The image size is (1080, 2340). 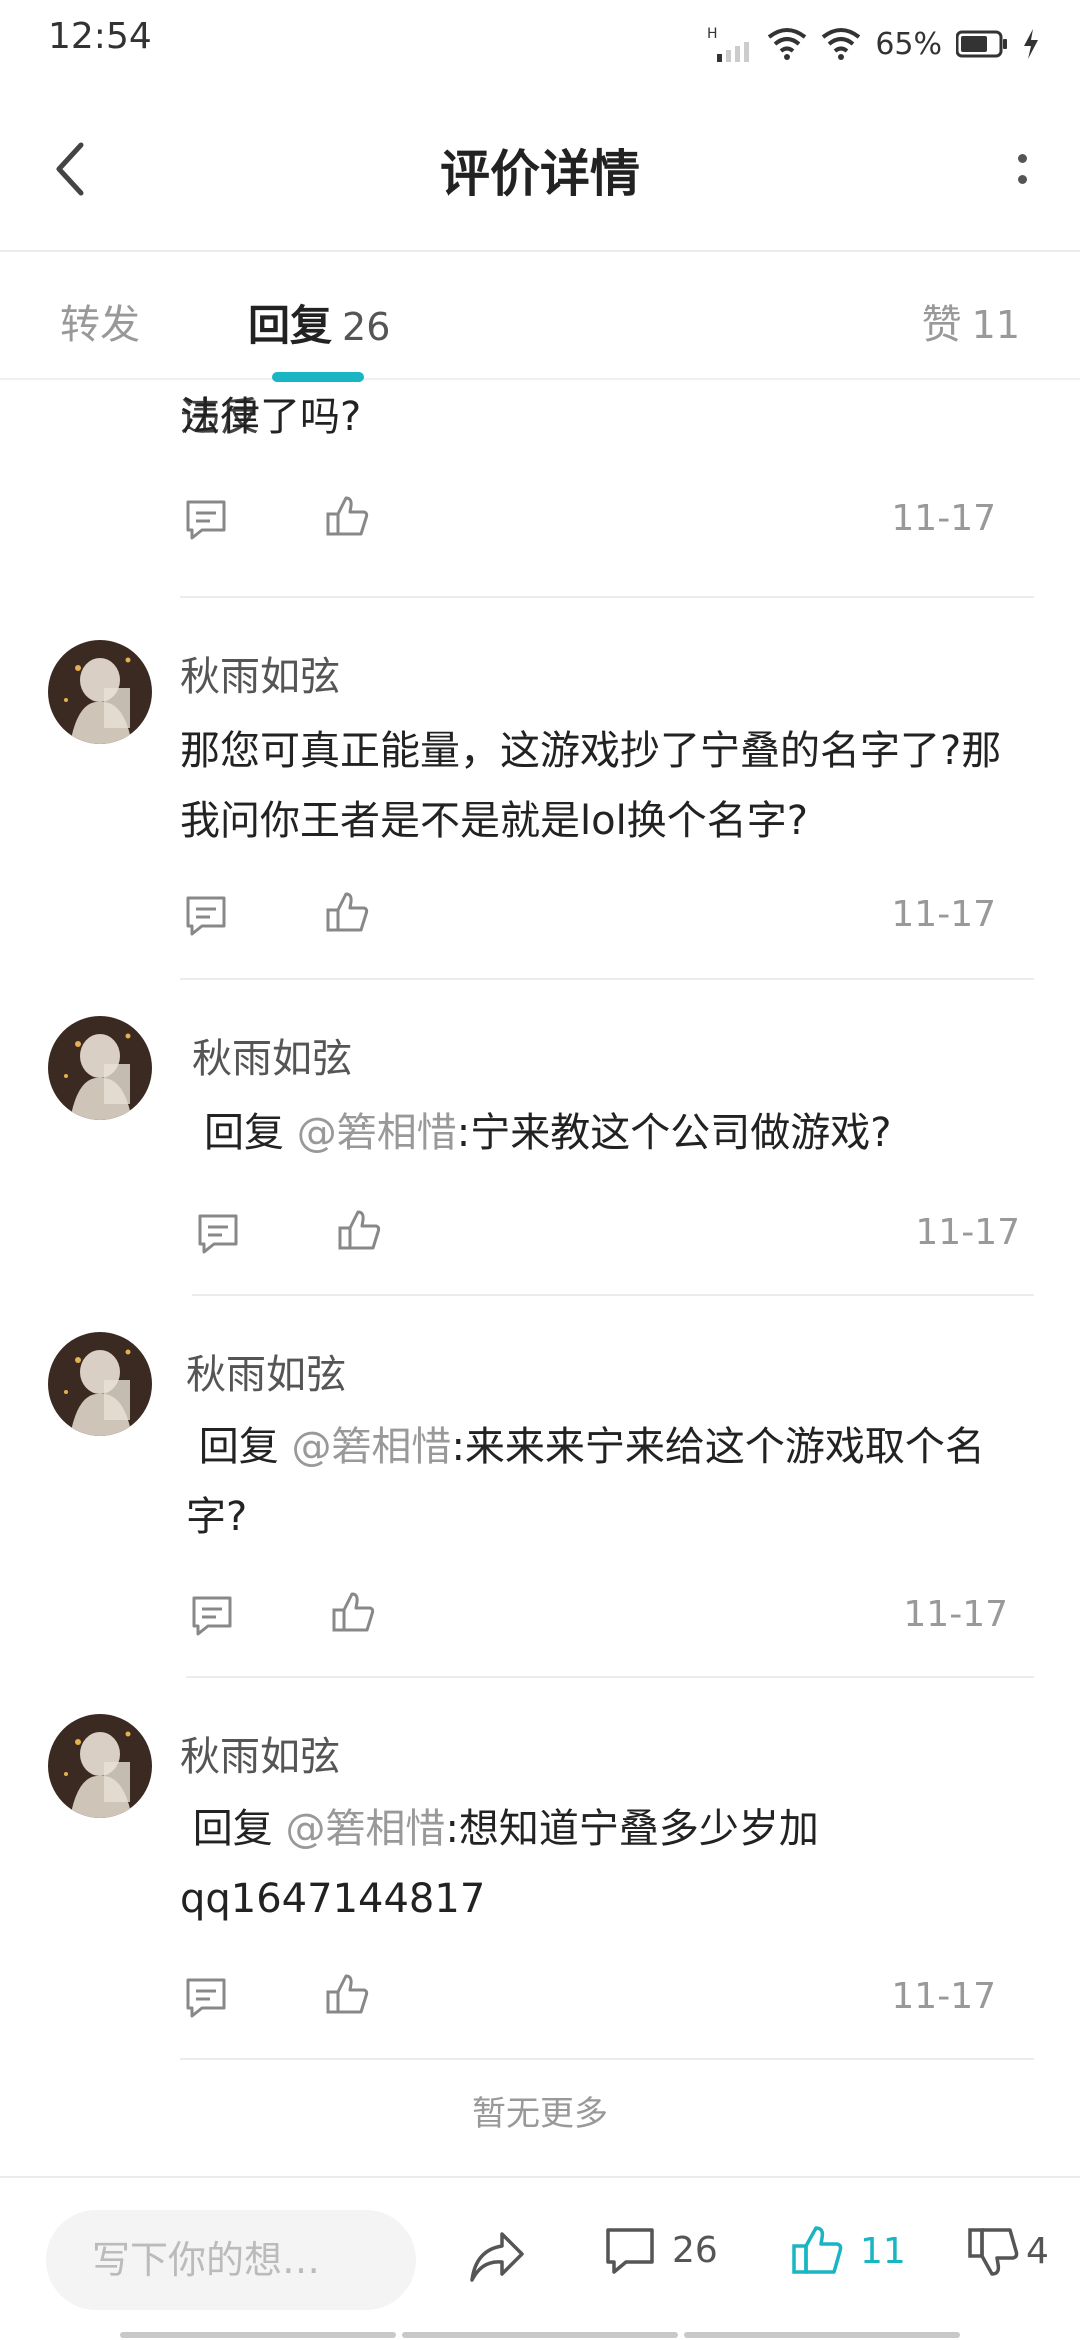 What do you see at coordinates (540, 2335) in the screenshot?
I see `home-indicator` at bounding box center [540, 2335].